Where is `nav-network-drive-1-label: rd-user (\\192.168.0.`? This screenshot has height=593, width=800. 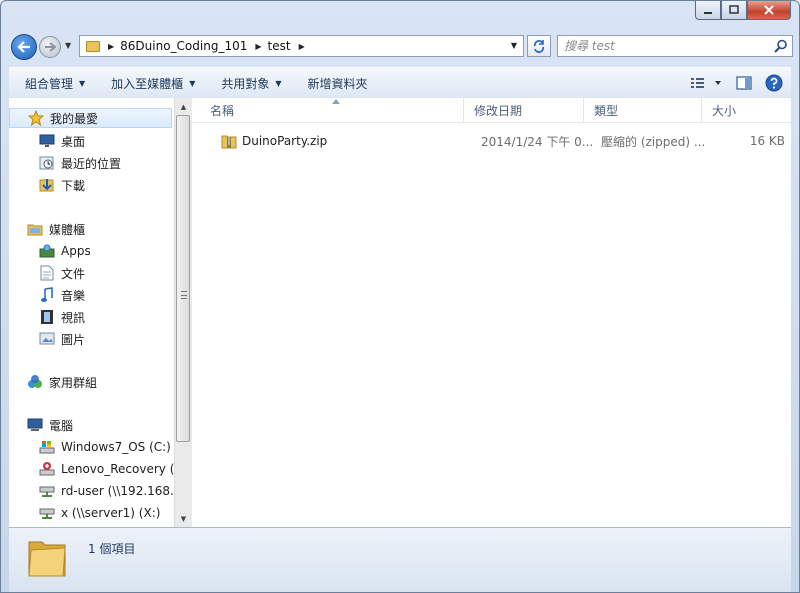
nav-network-drive-1-label: rd-user (\\192.168.0. is located at coordinates (117, 491).